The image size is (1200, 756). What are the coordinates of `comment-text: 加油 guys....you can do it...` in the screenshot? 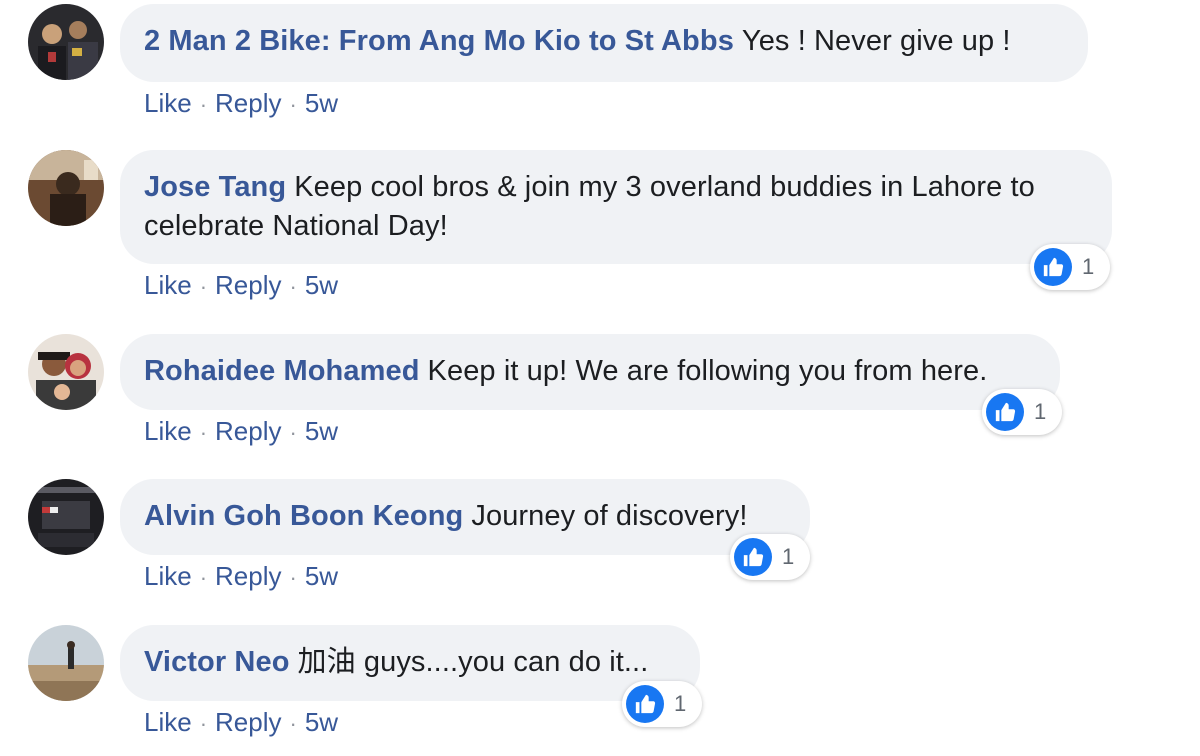 It's located at (473, 662).